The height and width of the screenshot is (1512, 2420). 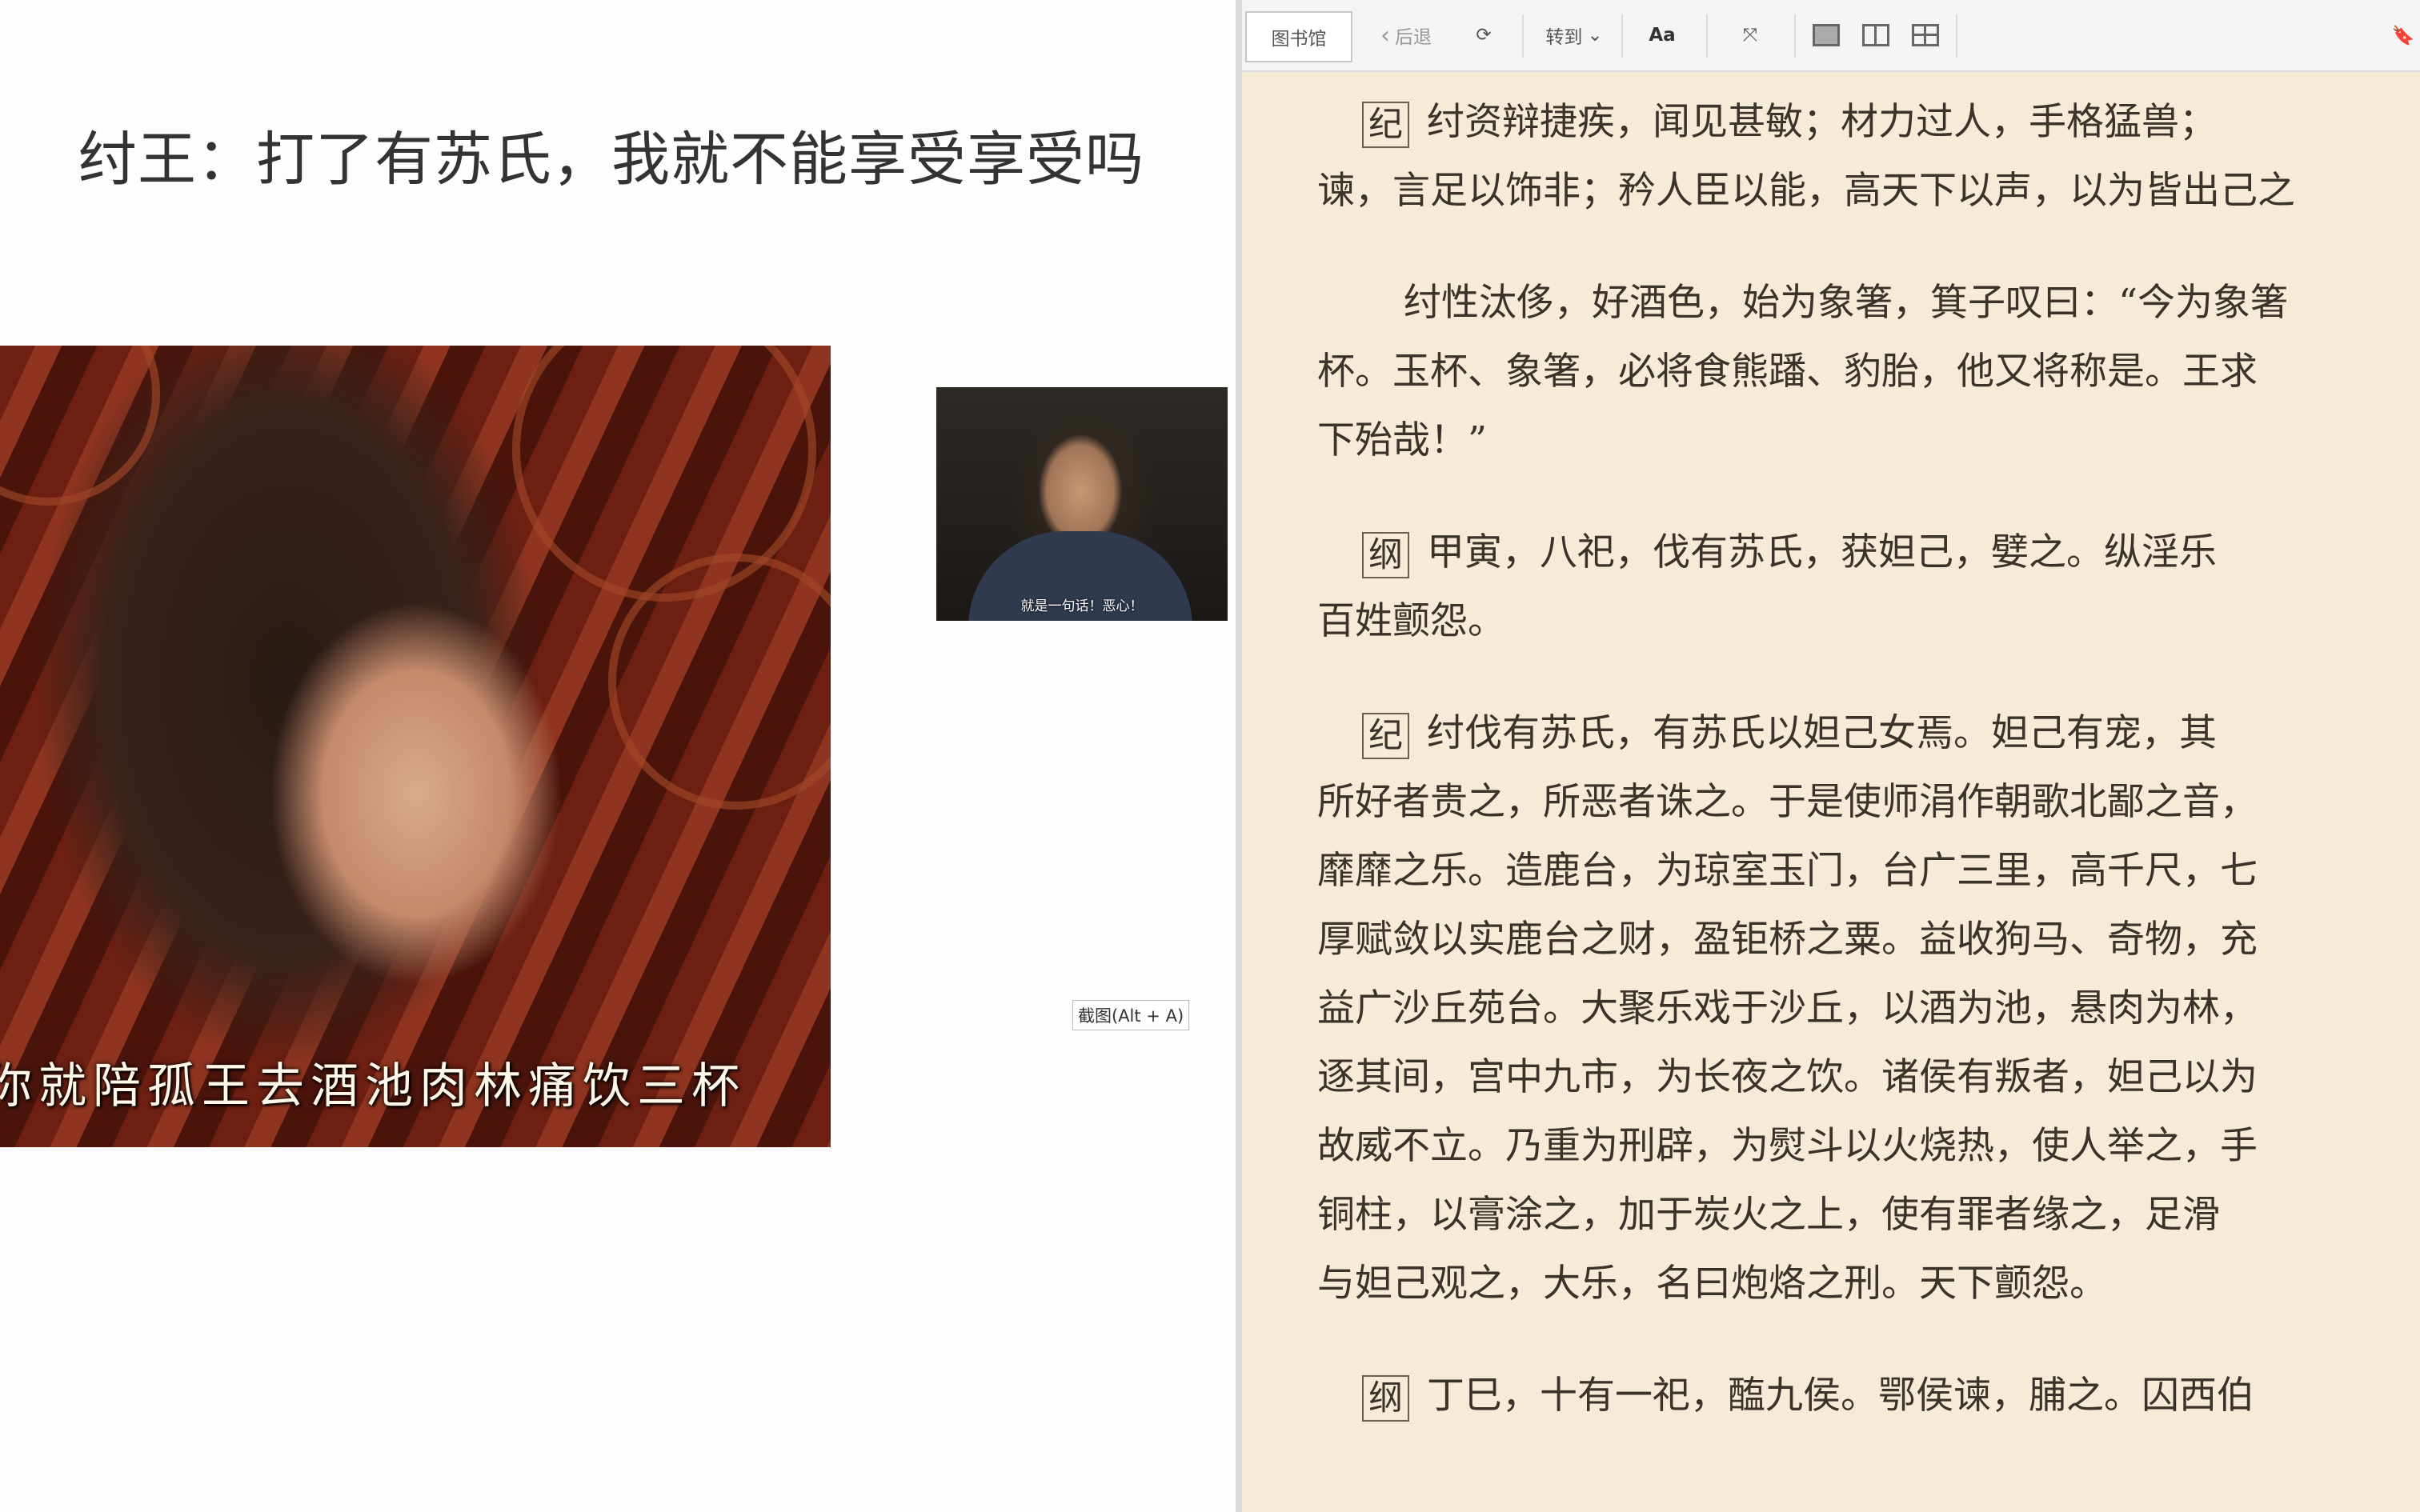 I want to click on goto-button: 转到 ⌄, so click(x=1574, y=35).